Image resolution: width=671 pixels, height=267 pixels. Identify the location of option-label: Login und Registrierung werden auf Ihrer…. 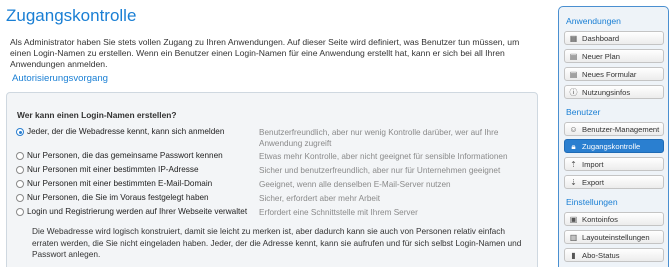
(137, 211).